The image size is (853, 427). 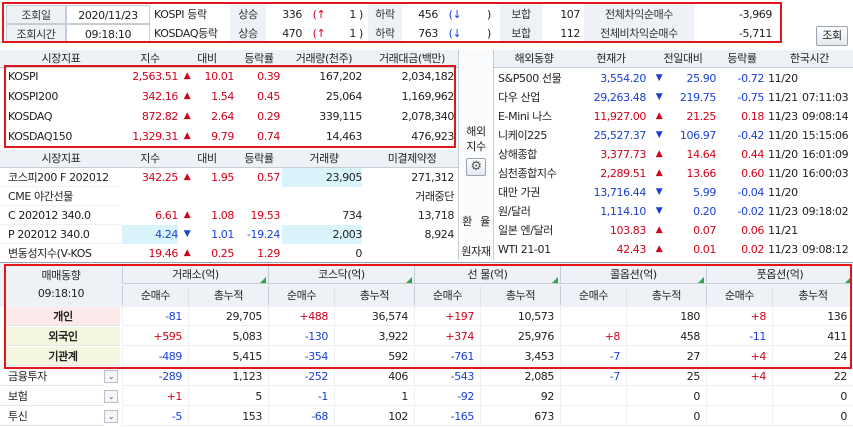 What do you see at coordinates (228, 295) in the screenshot?
I see `trading-sub-header-cum: 총누적` at bounding box center [228, 295].